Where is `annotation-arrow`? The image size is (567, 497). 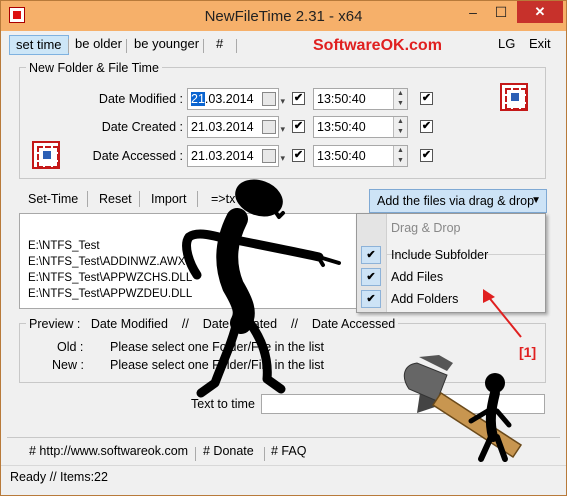 annotation-arrow is located at coordinates (502, 313).